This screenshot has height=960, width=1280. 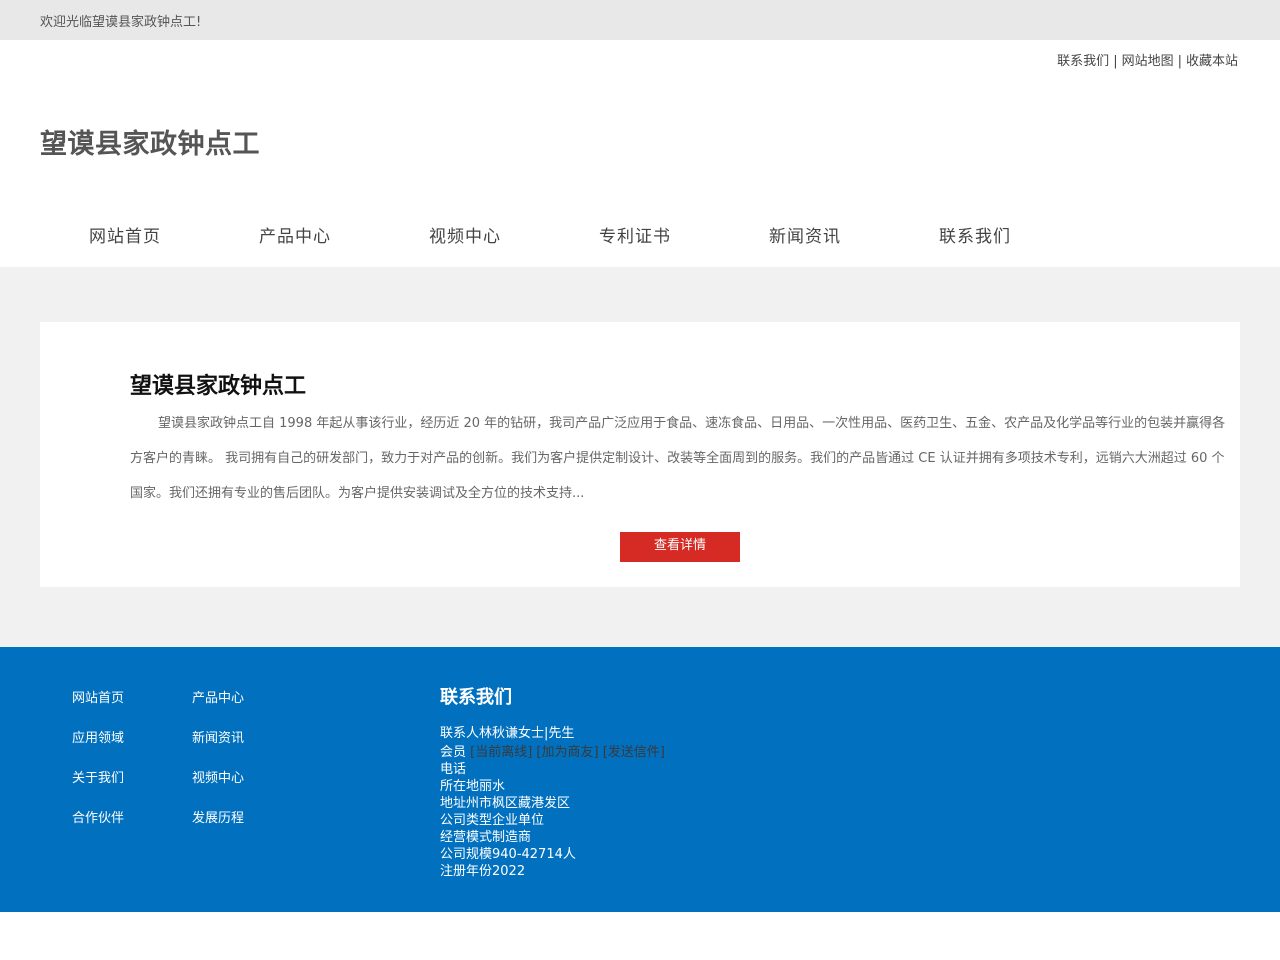 I want to click on toplink-sitemap: 网站地图, so click(x=1148, y=61).